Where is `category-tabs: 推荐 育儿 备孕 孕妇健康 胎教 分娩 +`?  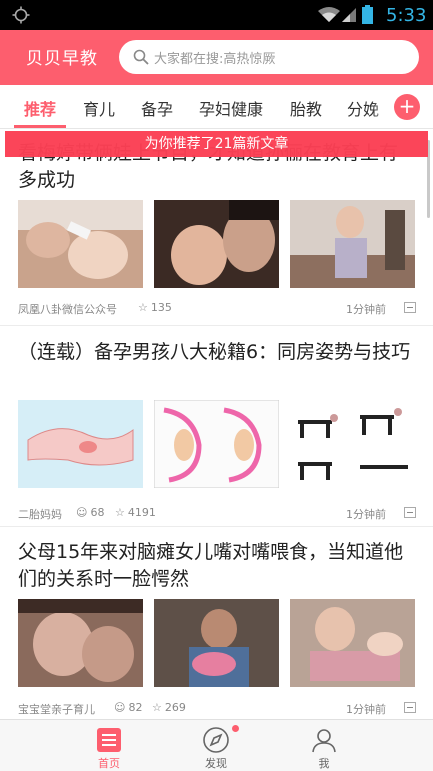 category-tabs: 推荐 育儿 备孕 孕妇健康 胎教 分娩 + is located at coordinates (216, 107).